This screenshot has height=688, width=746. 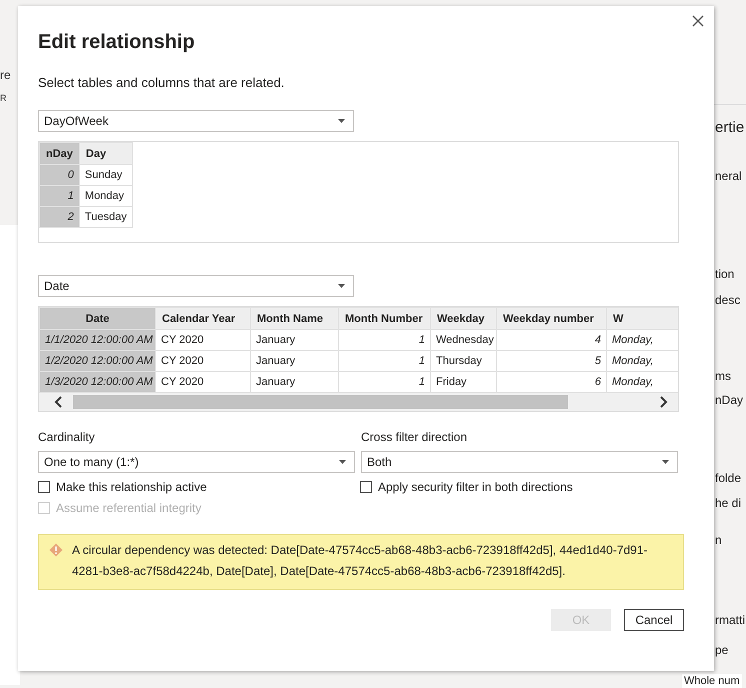 I want to click on table-cell: 4, so click(x=551, y=340).